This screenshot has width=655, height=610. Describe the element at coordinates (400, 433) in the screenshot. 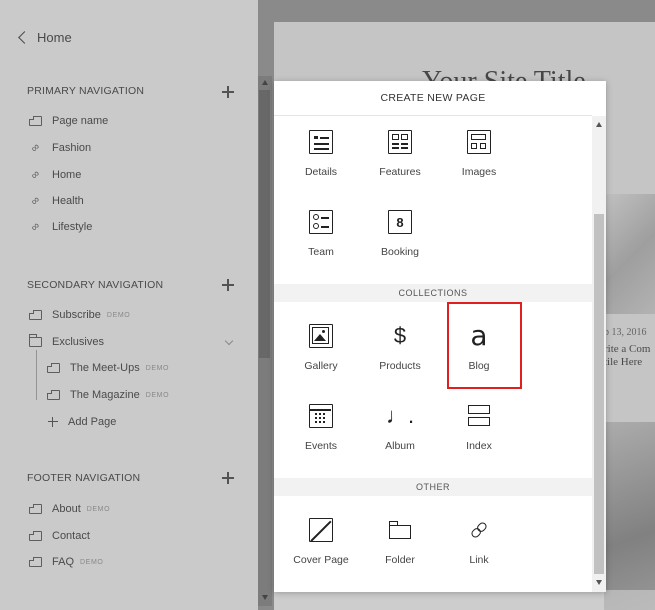

I see `page-type-album: ♩. Album` at that location.